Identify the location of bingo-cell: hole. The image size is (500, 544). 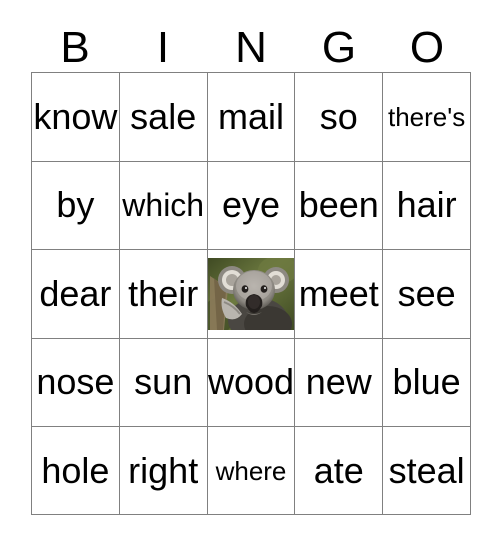
(76, 471).